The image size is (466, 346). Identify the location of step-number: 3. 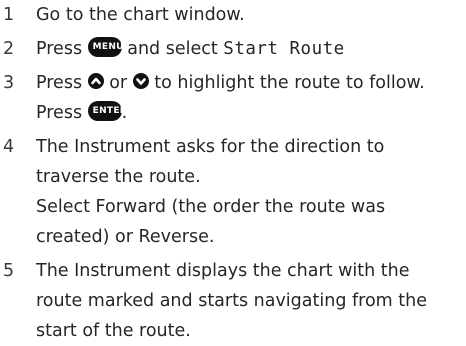
(9, 83).